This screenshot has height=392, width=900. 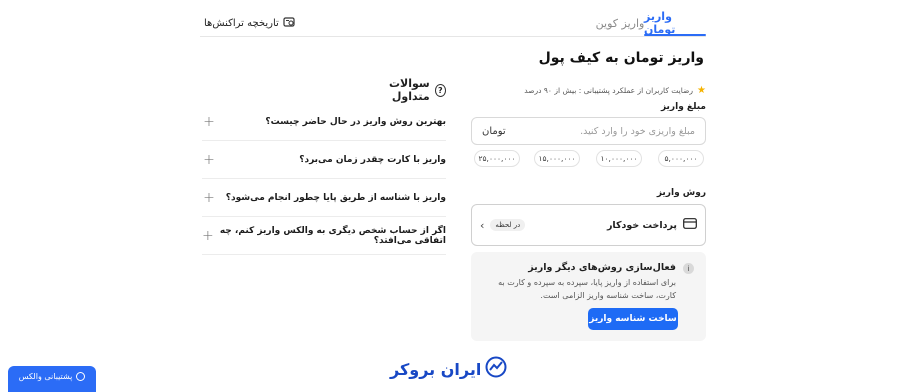 I want to click on faq-item: + واریز با کارت چقدر زمان می‌برد؟, so click(x=324, y=160).